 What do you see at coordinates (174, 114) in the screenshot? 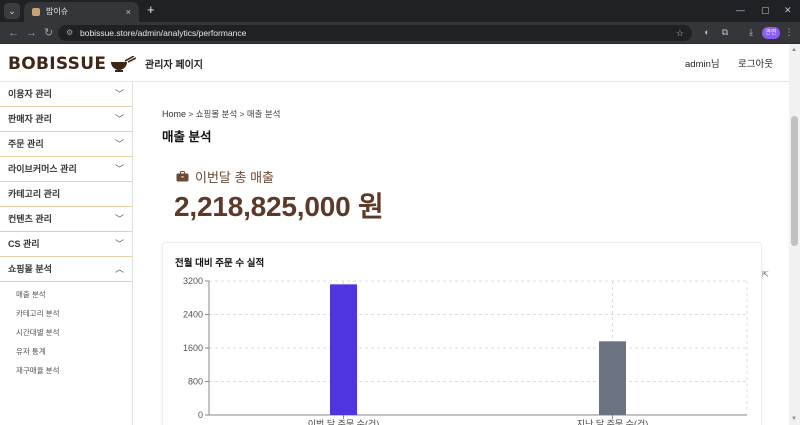
I see `breadcrumb-home: Home` at bounding box center [174, 114].